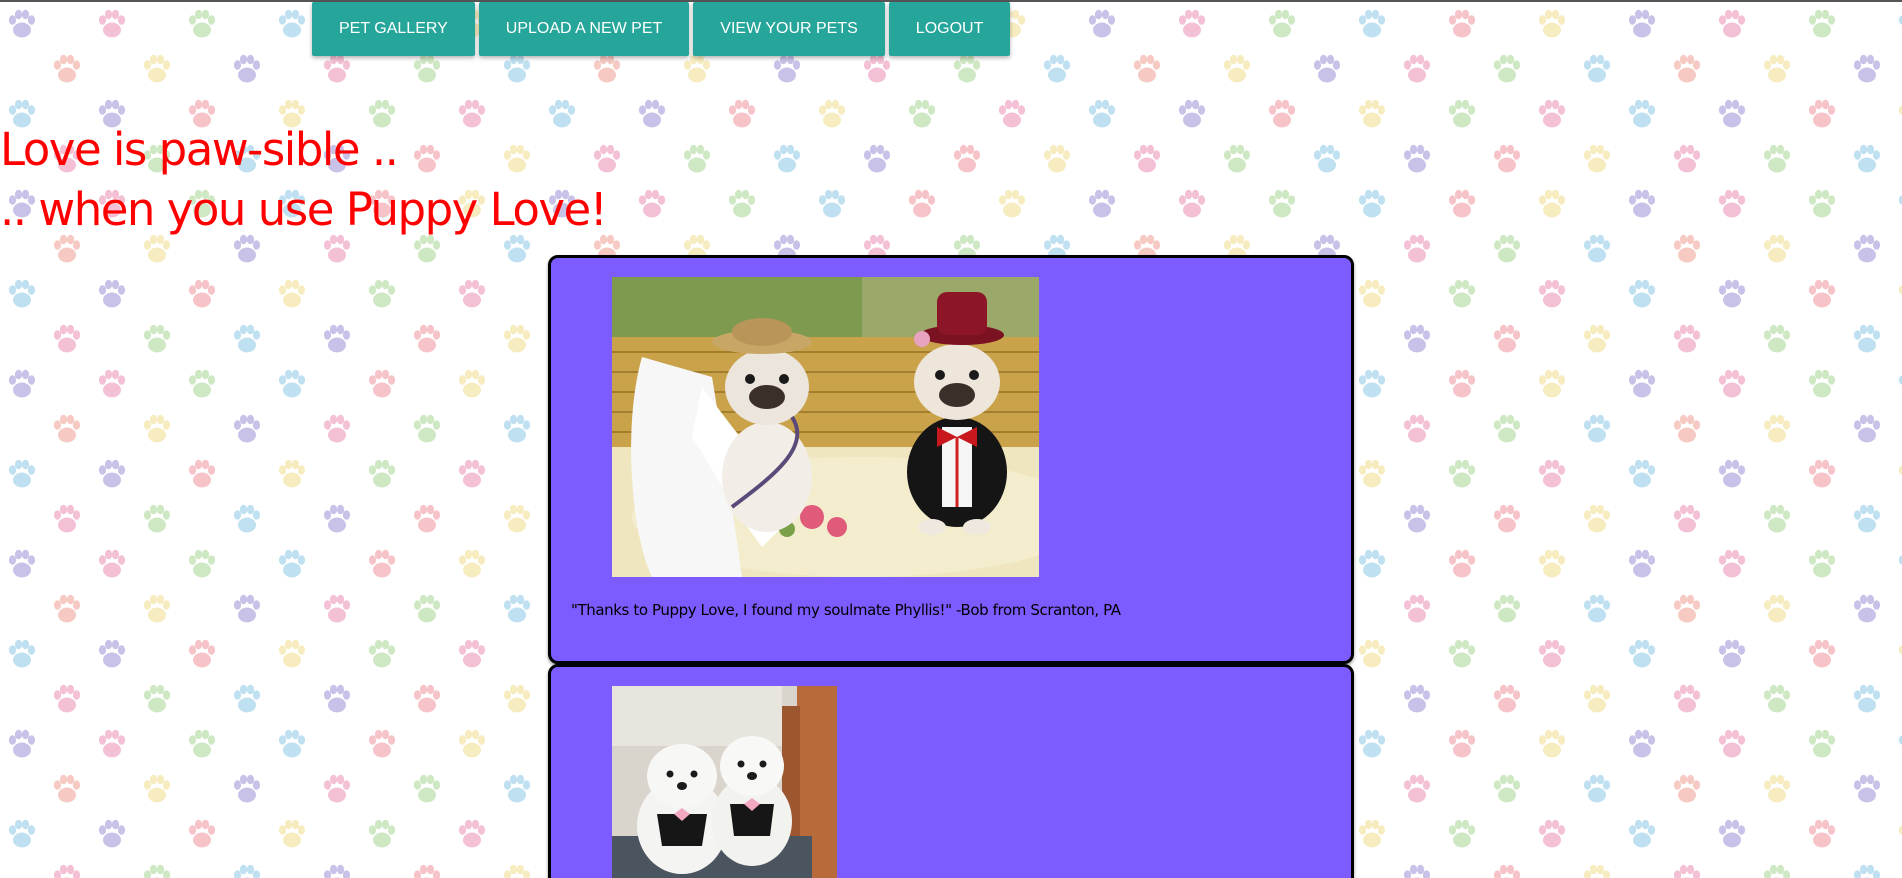 The width and height of the screenshot is (1902, 878). I want to click on hero-tagline-line1: Love is paw-sible .., so click(199, 149).